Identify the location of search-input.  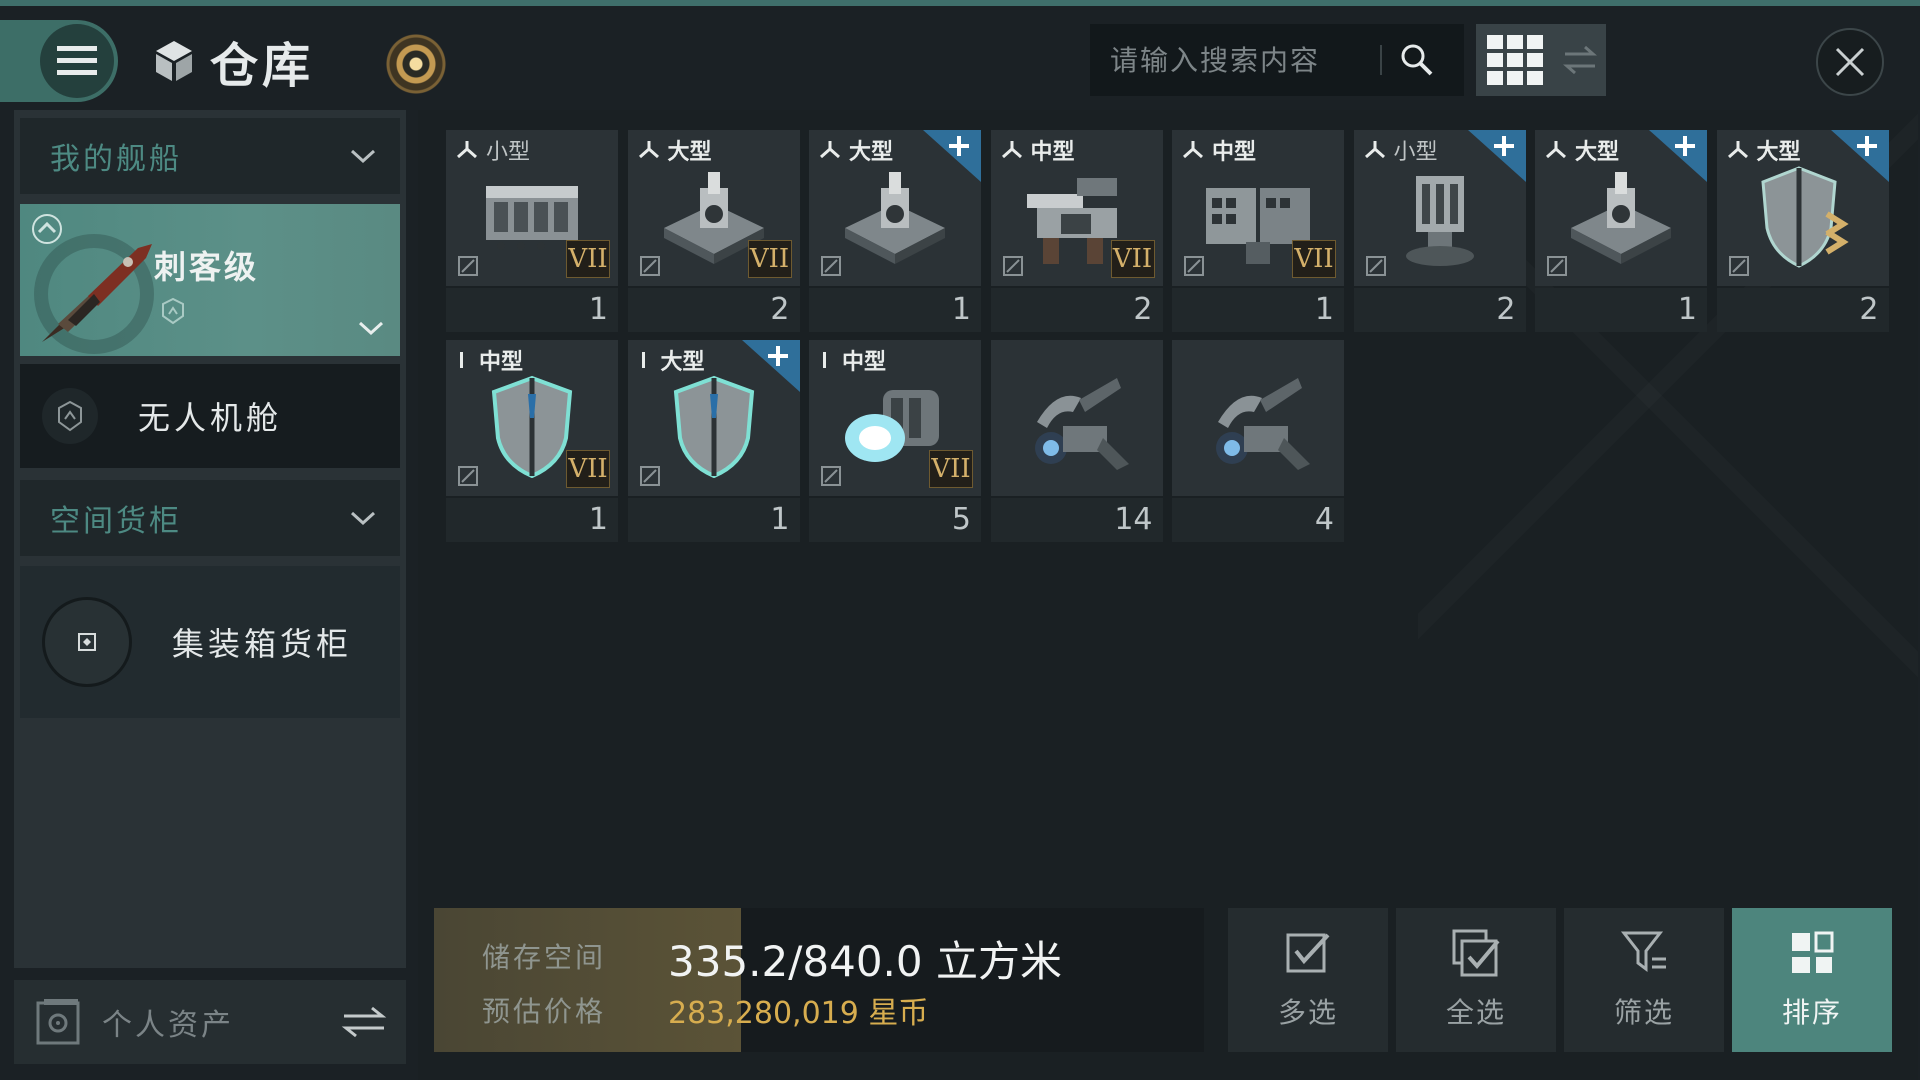
(1230, 60).